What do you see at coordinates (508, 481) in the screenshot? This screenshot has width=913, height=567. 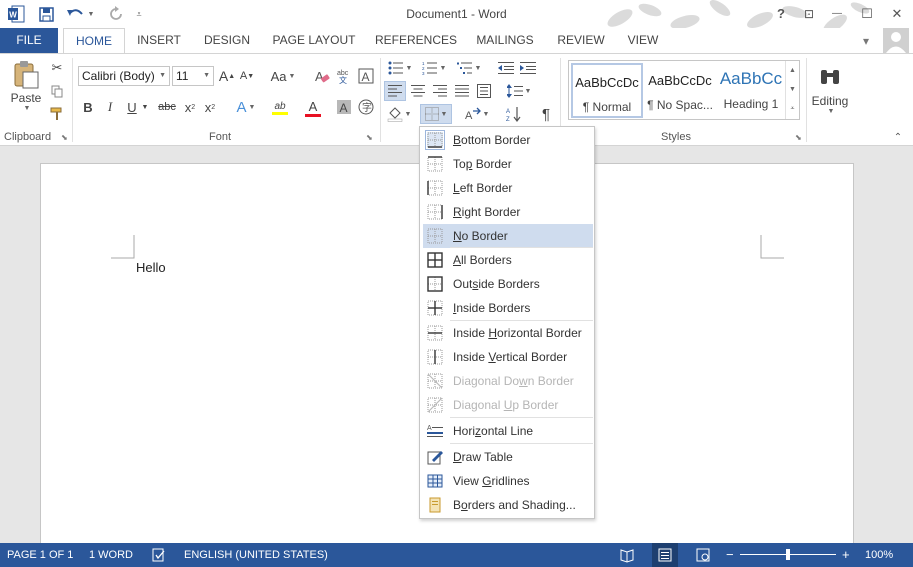 I see `view-gridlines-item: View Gridlines` at bounding box center [508, 481].